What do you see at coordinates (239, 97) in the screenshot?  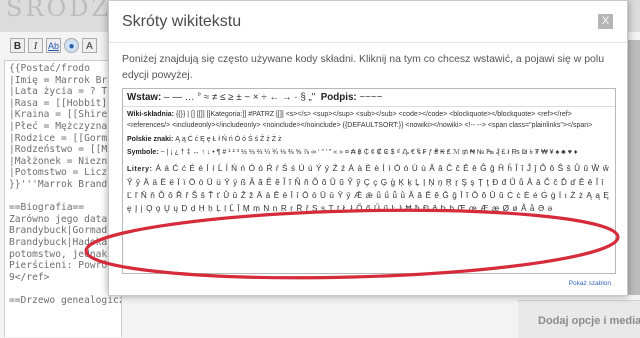 I see `insert-symbols: – — … ° ≈ ≠ ≤ ≥ ± − × ÷ ← → · § „"` at bounding box center [239, 97].